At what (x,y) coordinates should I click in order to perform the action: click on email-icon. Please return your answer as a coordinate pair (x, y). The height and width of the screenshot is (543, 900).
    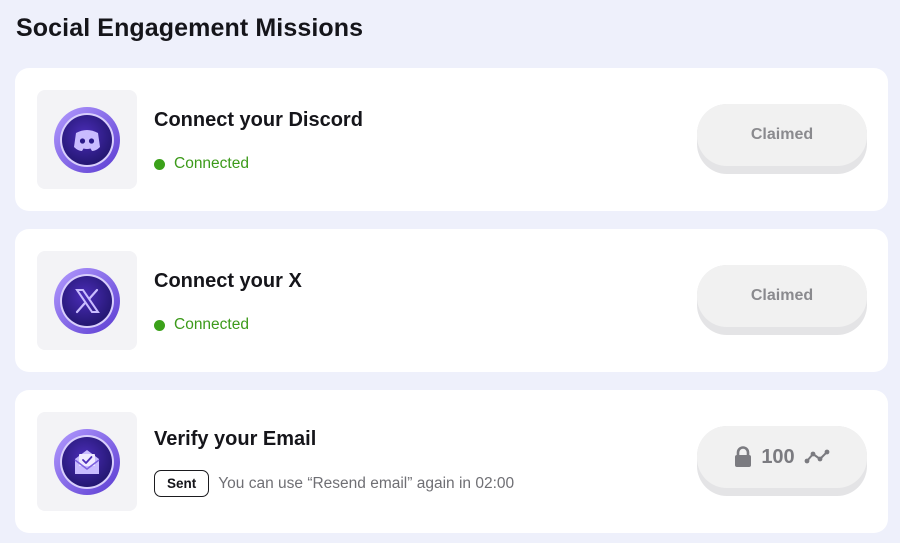
    Looking at the image, I should click on (87, 461).